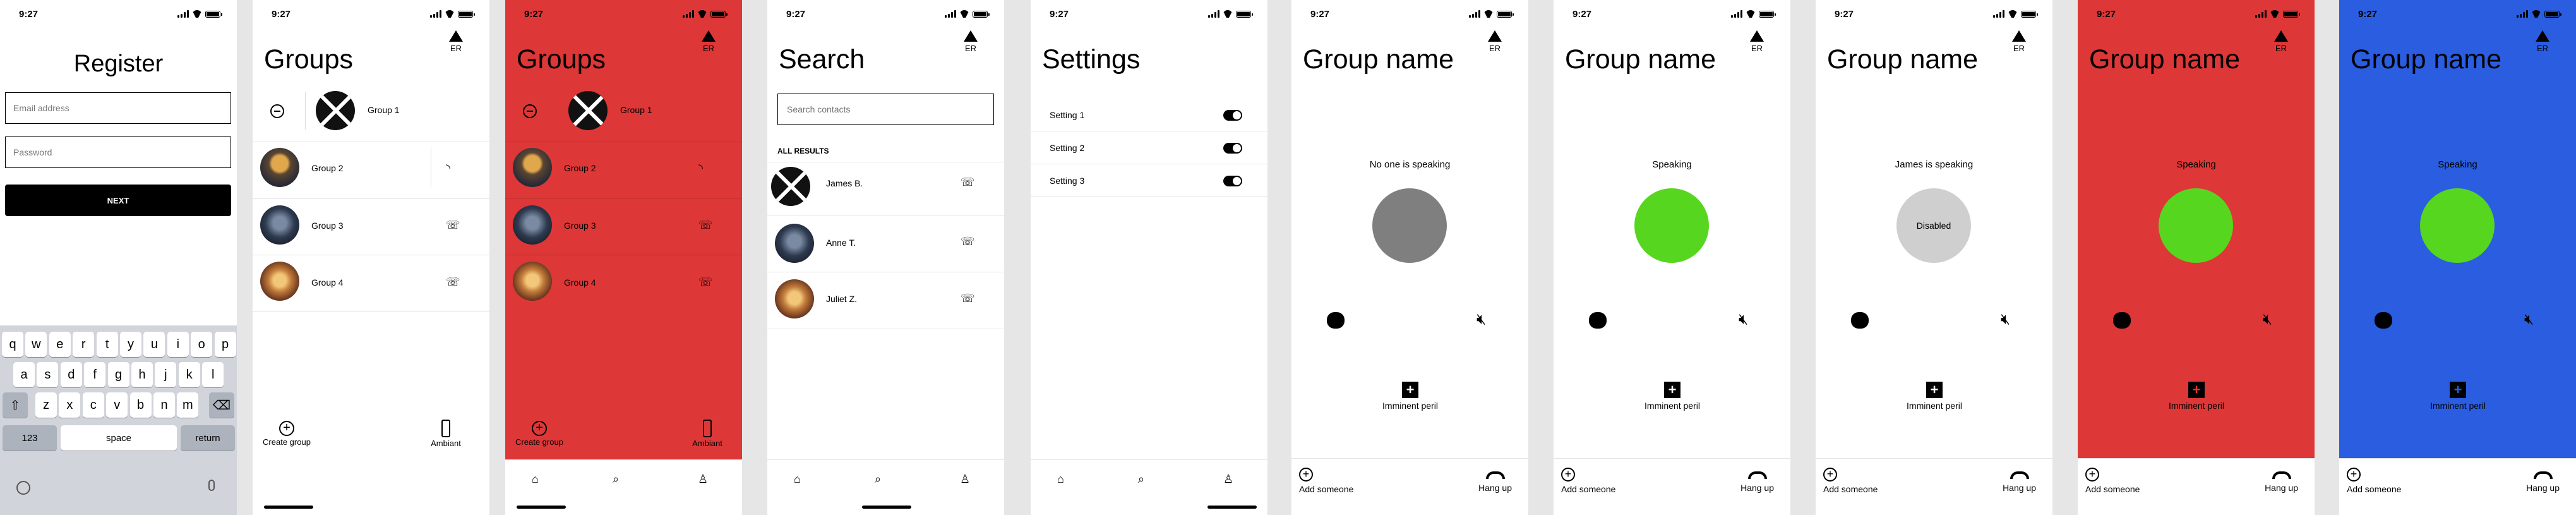 The width and height of the screenshot is (2576, 515). Describe the element at coordinates (166, 374) in the screenshot. I see `key-j: j` at that location.